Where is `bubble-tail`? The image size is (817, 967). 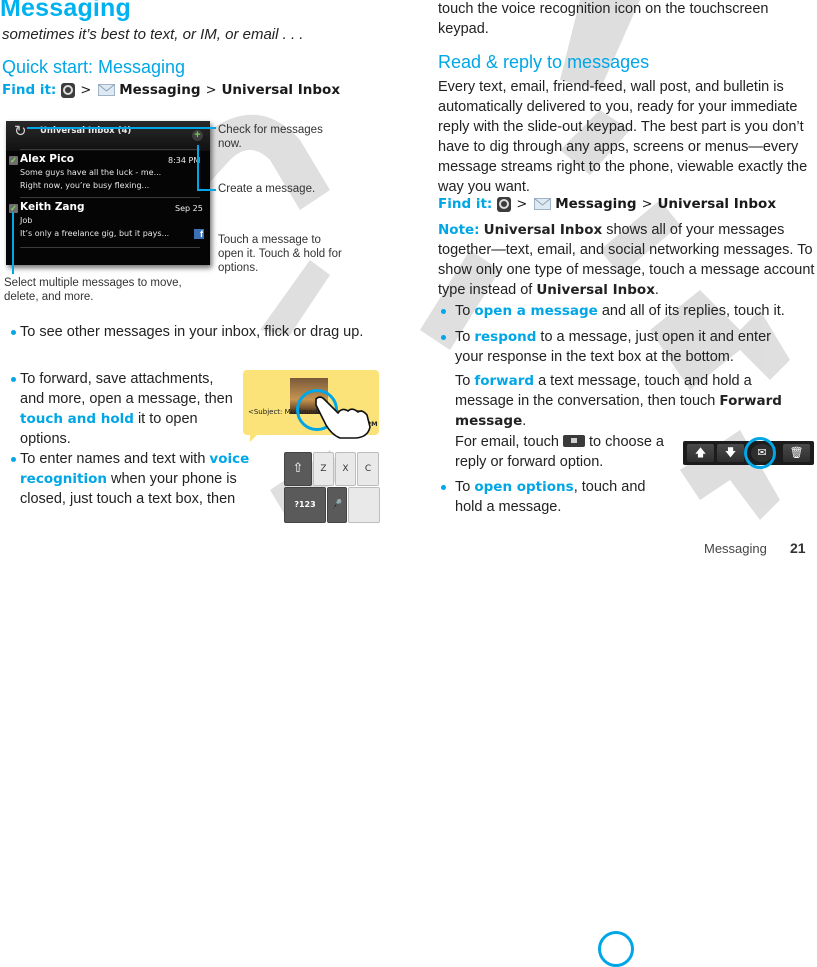 bubble-tail is located at coordinates (254, 438).